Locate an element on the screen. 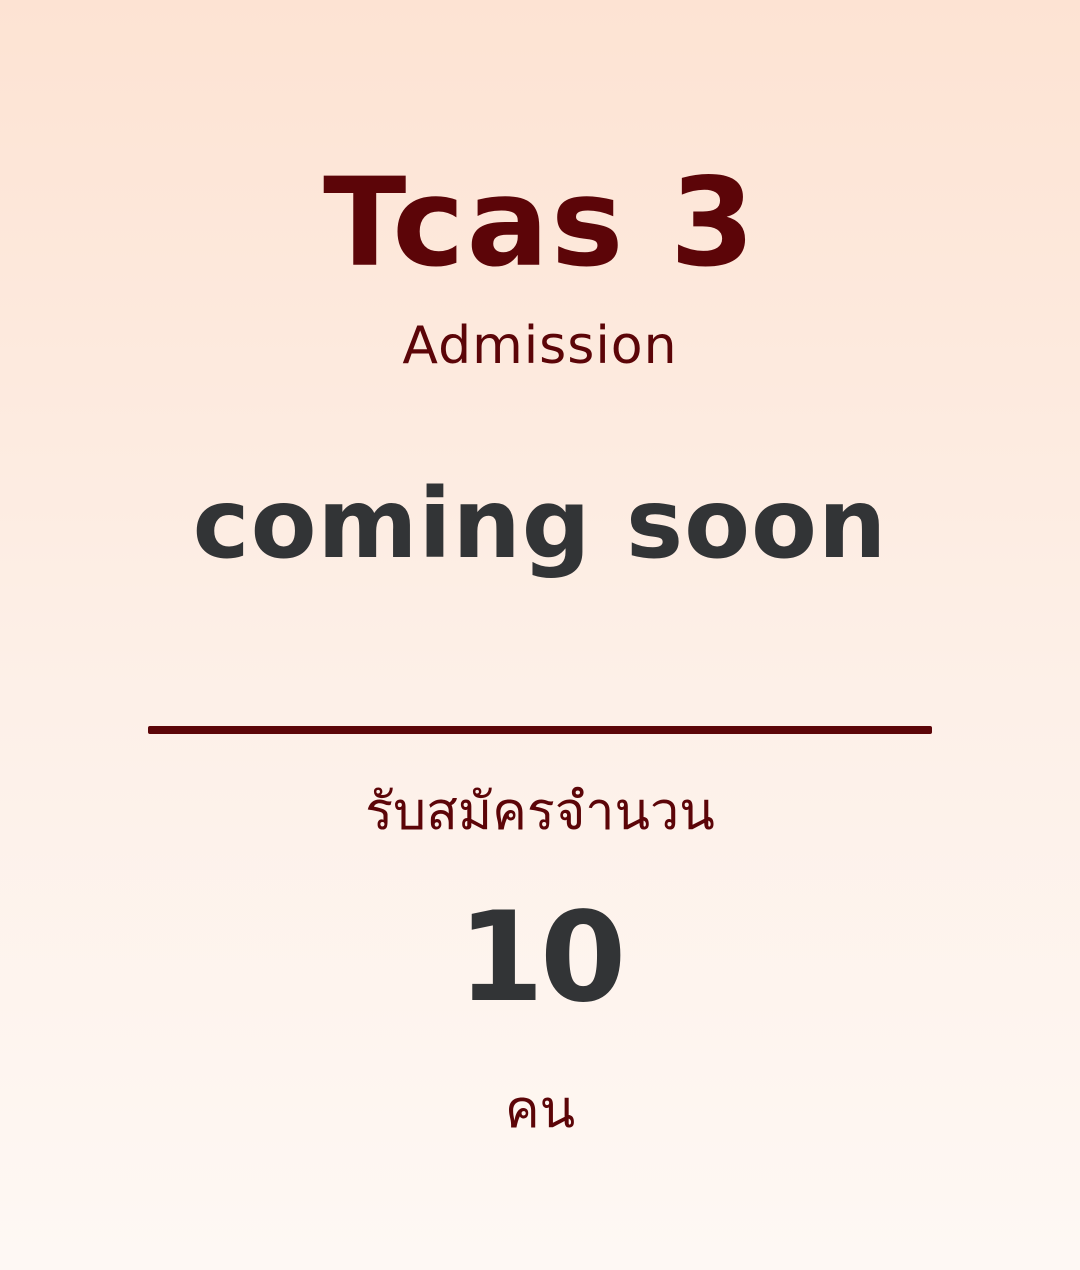 The image size is (1080, 1270). page-subtitle: Admission is located at coordinates (540, 346).